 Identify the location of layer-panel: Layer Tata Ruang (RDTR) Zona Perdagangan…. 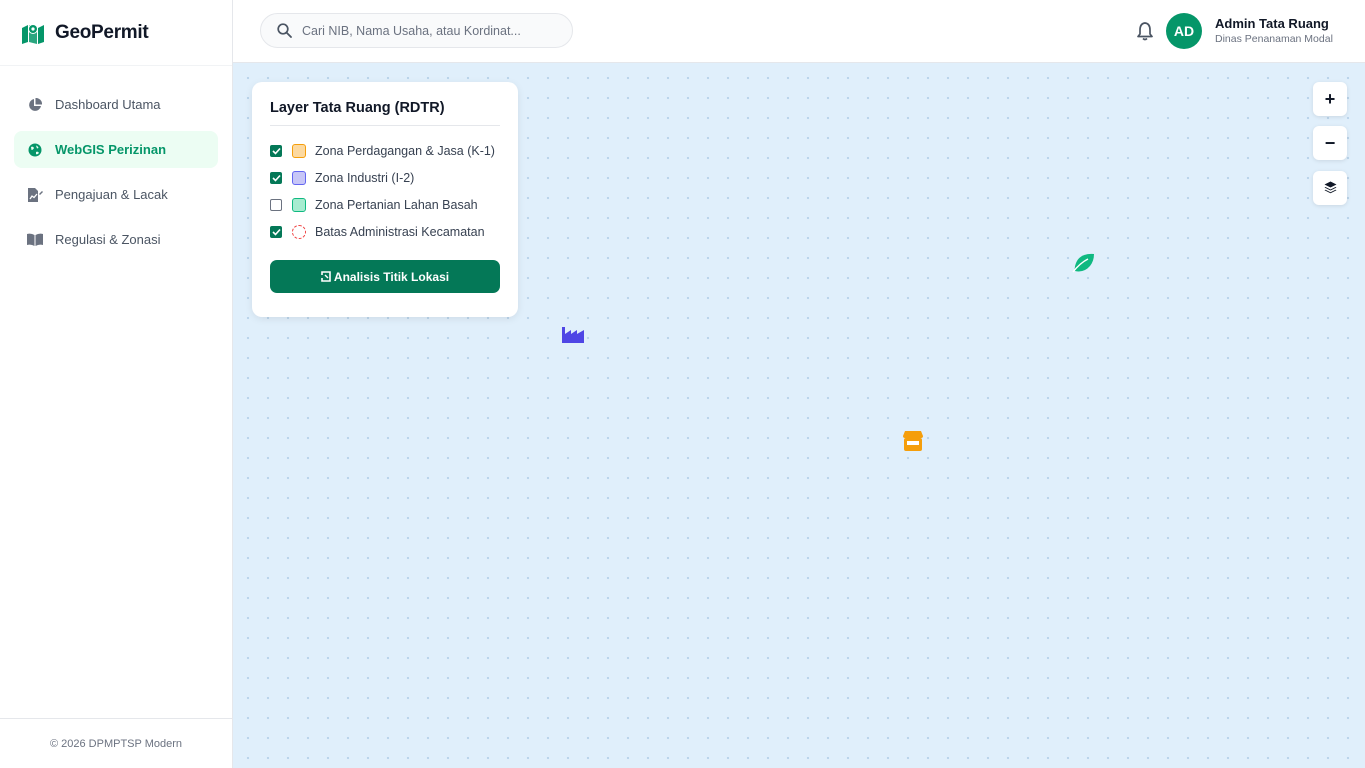
(385, 199).